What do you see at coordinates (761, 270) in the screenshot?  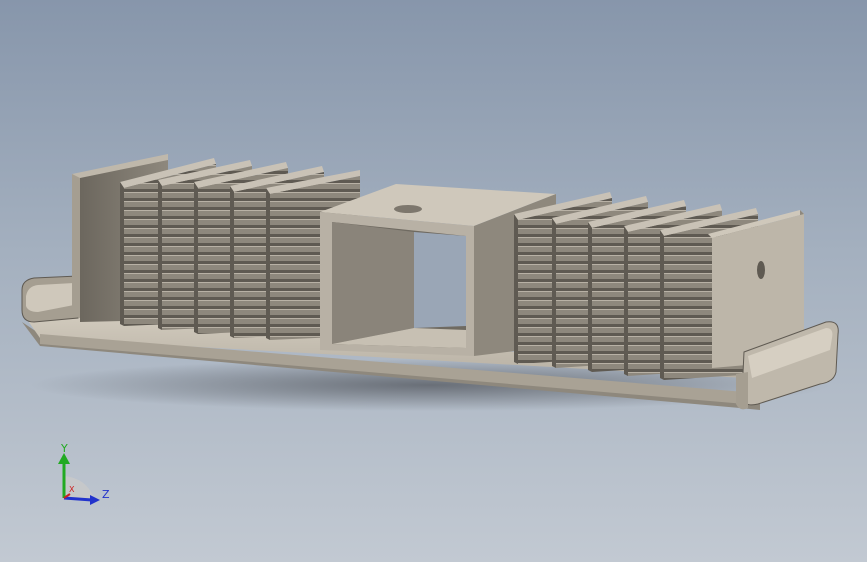 I see `mounting-hole` at bounding box center [761, 270].